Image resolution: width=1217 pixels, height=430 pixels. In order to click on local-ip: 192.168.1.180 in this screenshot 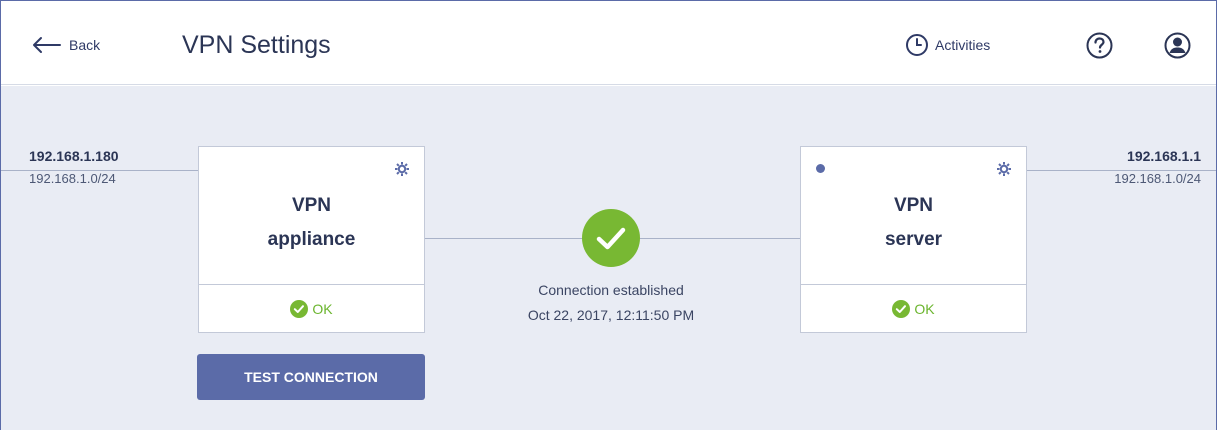, I will do `click(74, 156)`.